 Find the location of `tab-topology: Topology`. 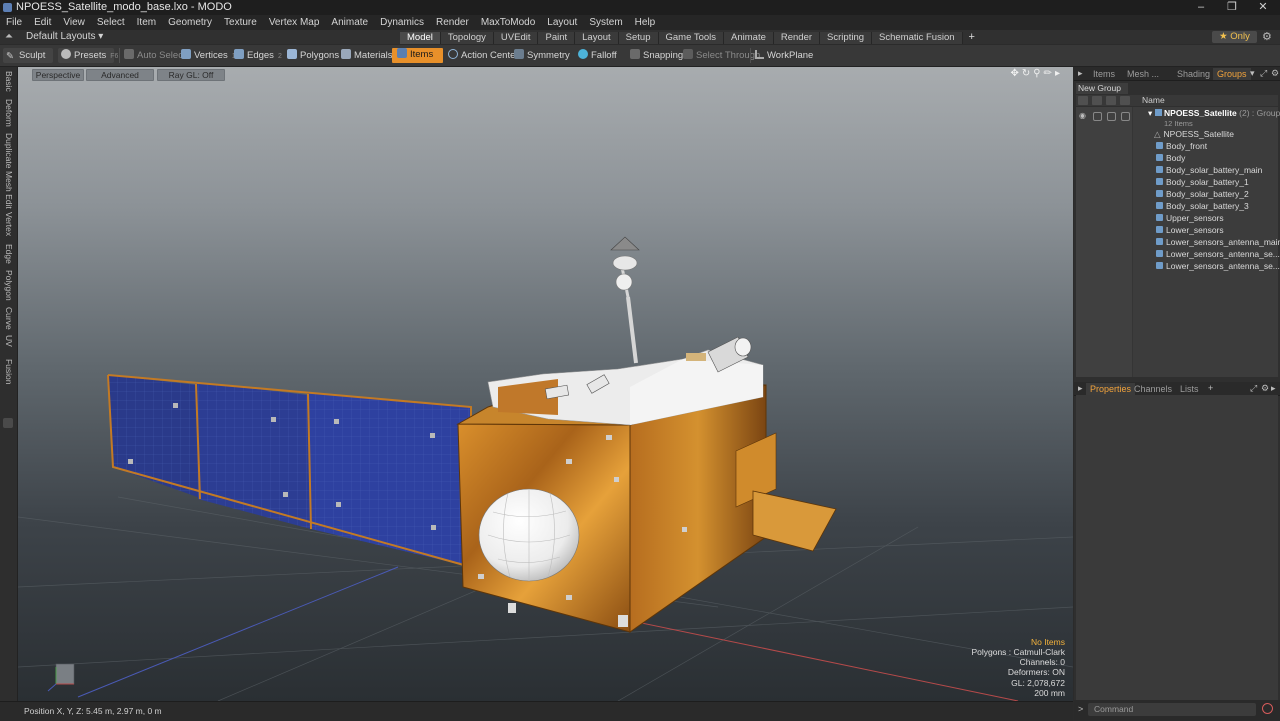

tab-topology: Topology is located at coordinates (467, 38).